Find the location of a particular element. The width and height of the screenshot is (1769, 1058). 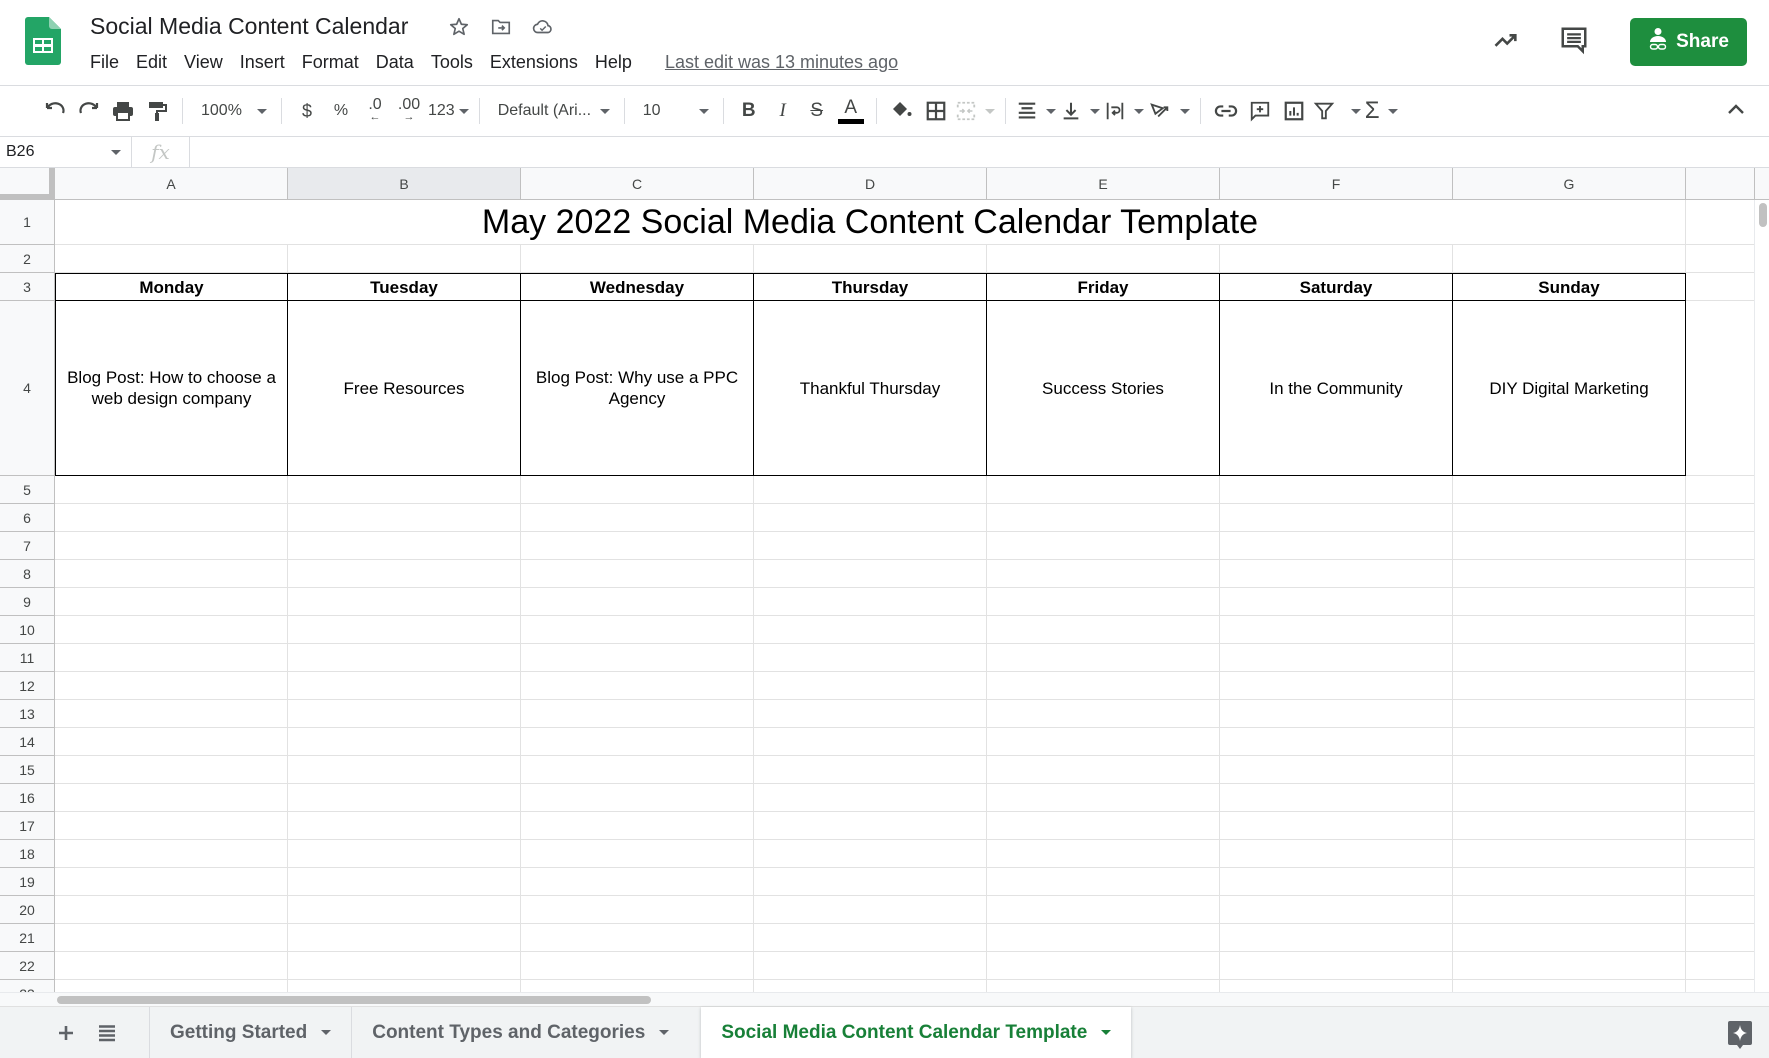

row-header-5: 5 is located at coordinates (27, 490).